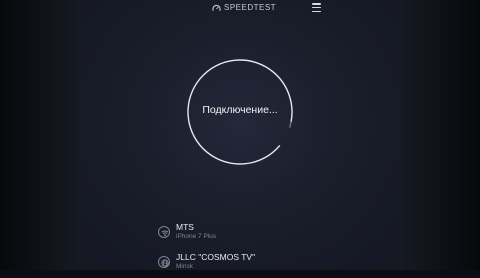 This screenshot has height=278, width=480. I want to click on logo-text: SPEEDTEST, so click(250, 7).